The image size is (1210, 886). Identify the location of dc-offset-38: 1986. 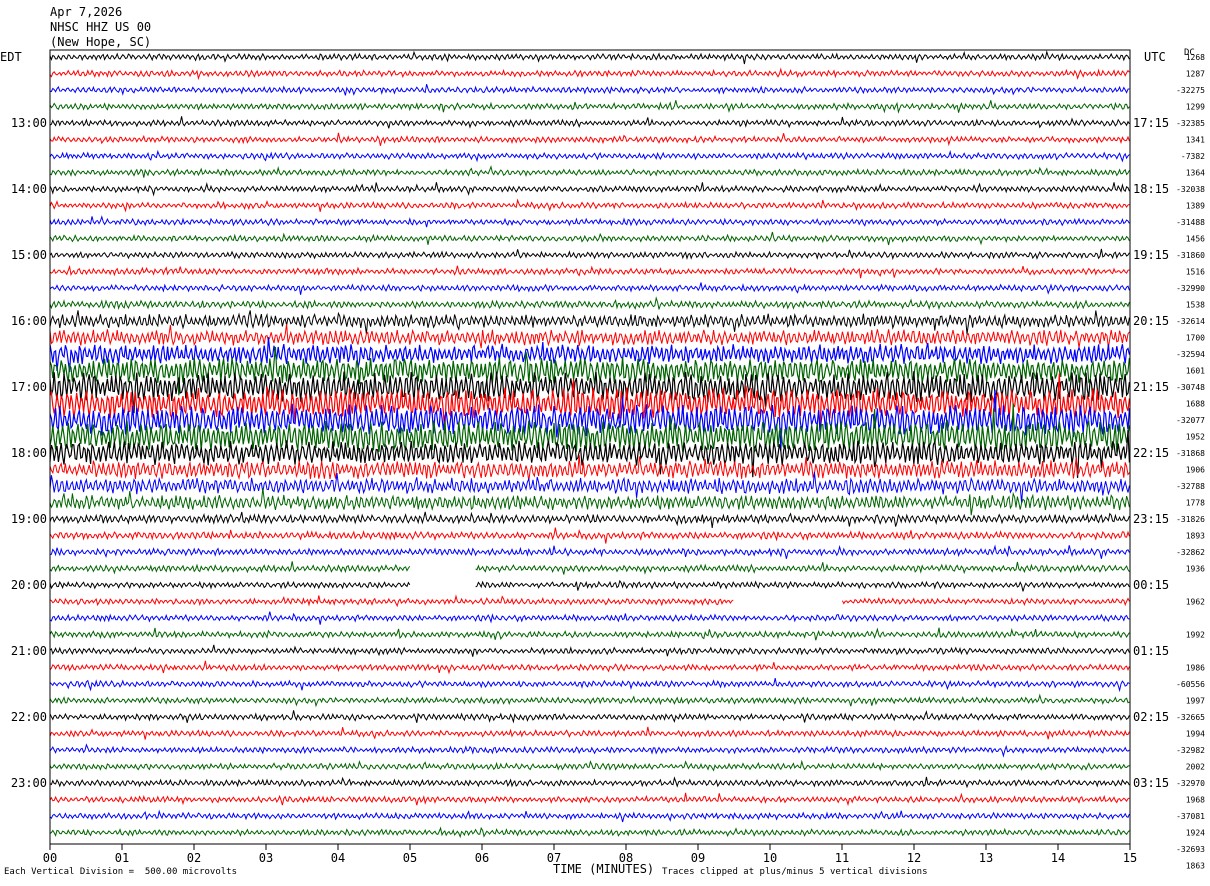
(1195, 668).